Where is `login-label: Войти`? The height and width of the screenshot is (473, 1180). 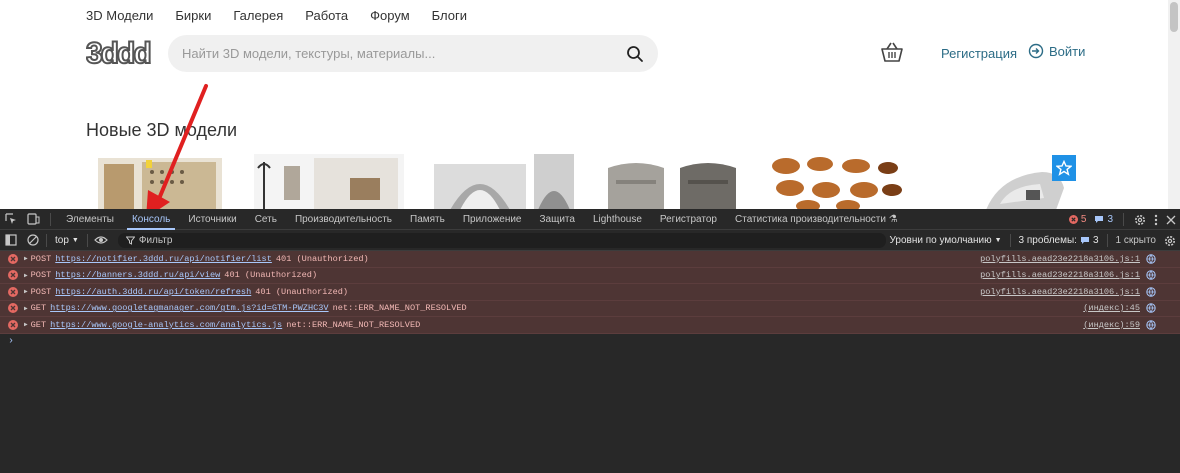 login-label: Войти is located at coordinates (1067, 51).